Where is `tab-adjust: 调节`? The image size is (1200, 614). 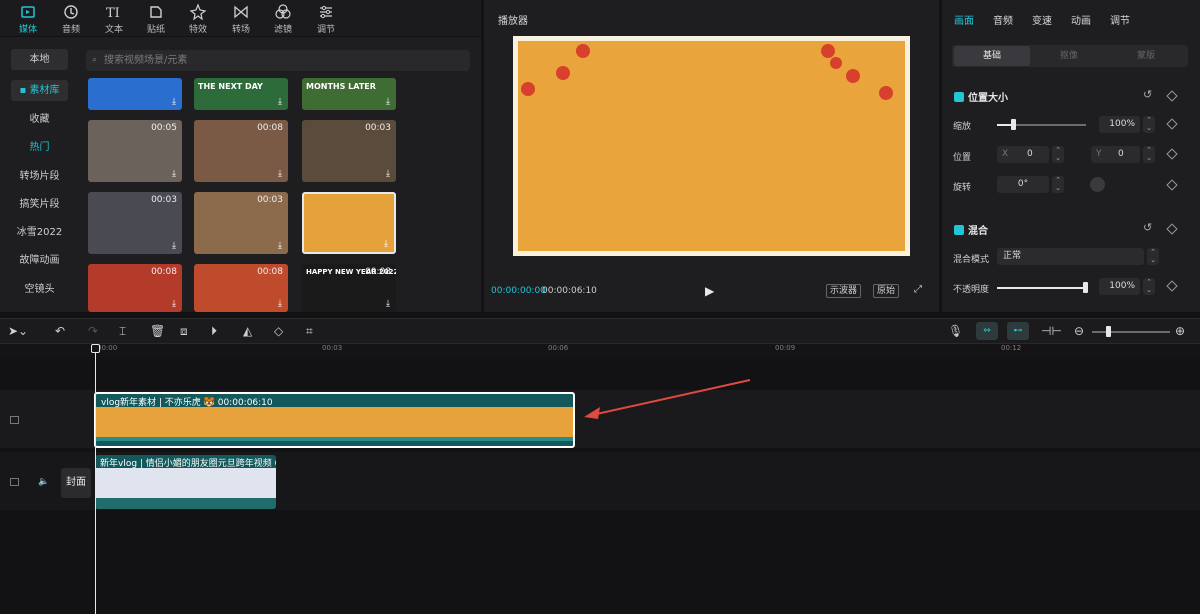
tab-adjust: 调节 is located at coordinates (1120, 19).